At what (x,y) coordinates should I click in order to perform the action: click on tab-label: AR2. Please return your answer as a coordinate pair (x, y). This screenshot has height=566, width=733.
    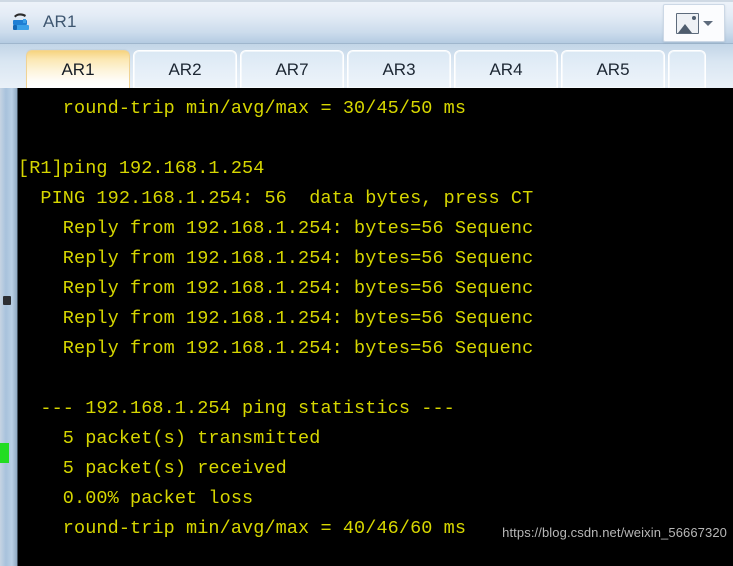
    Looking at the image, I should click on (185, 69).